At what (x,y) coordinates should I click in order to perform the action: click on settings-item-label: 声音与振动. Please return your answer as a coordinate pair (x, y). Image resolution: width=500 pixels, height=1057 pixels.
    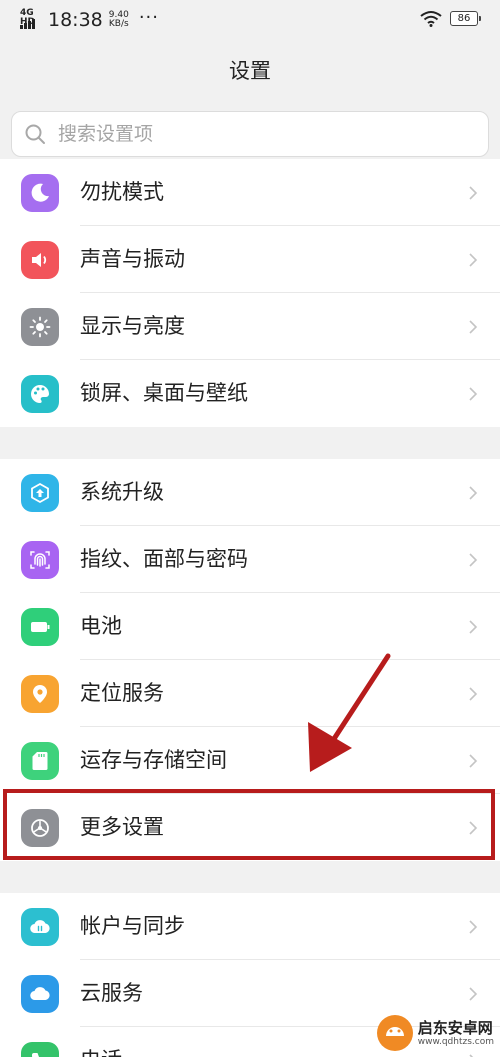
    Looking at the image, I should click on (132, 259).